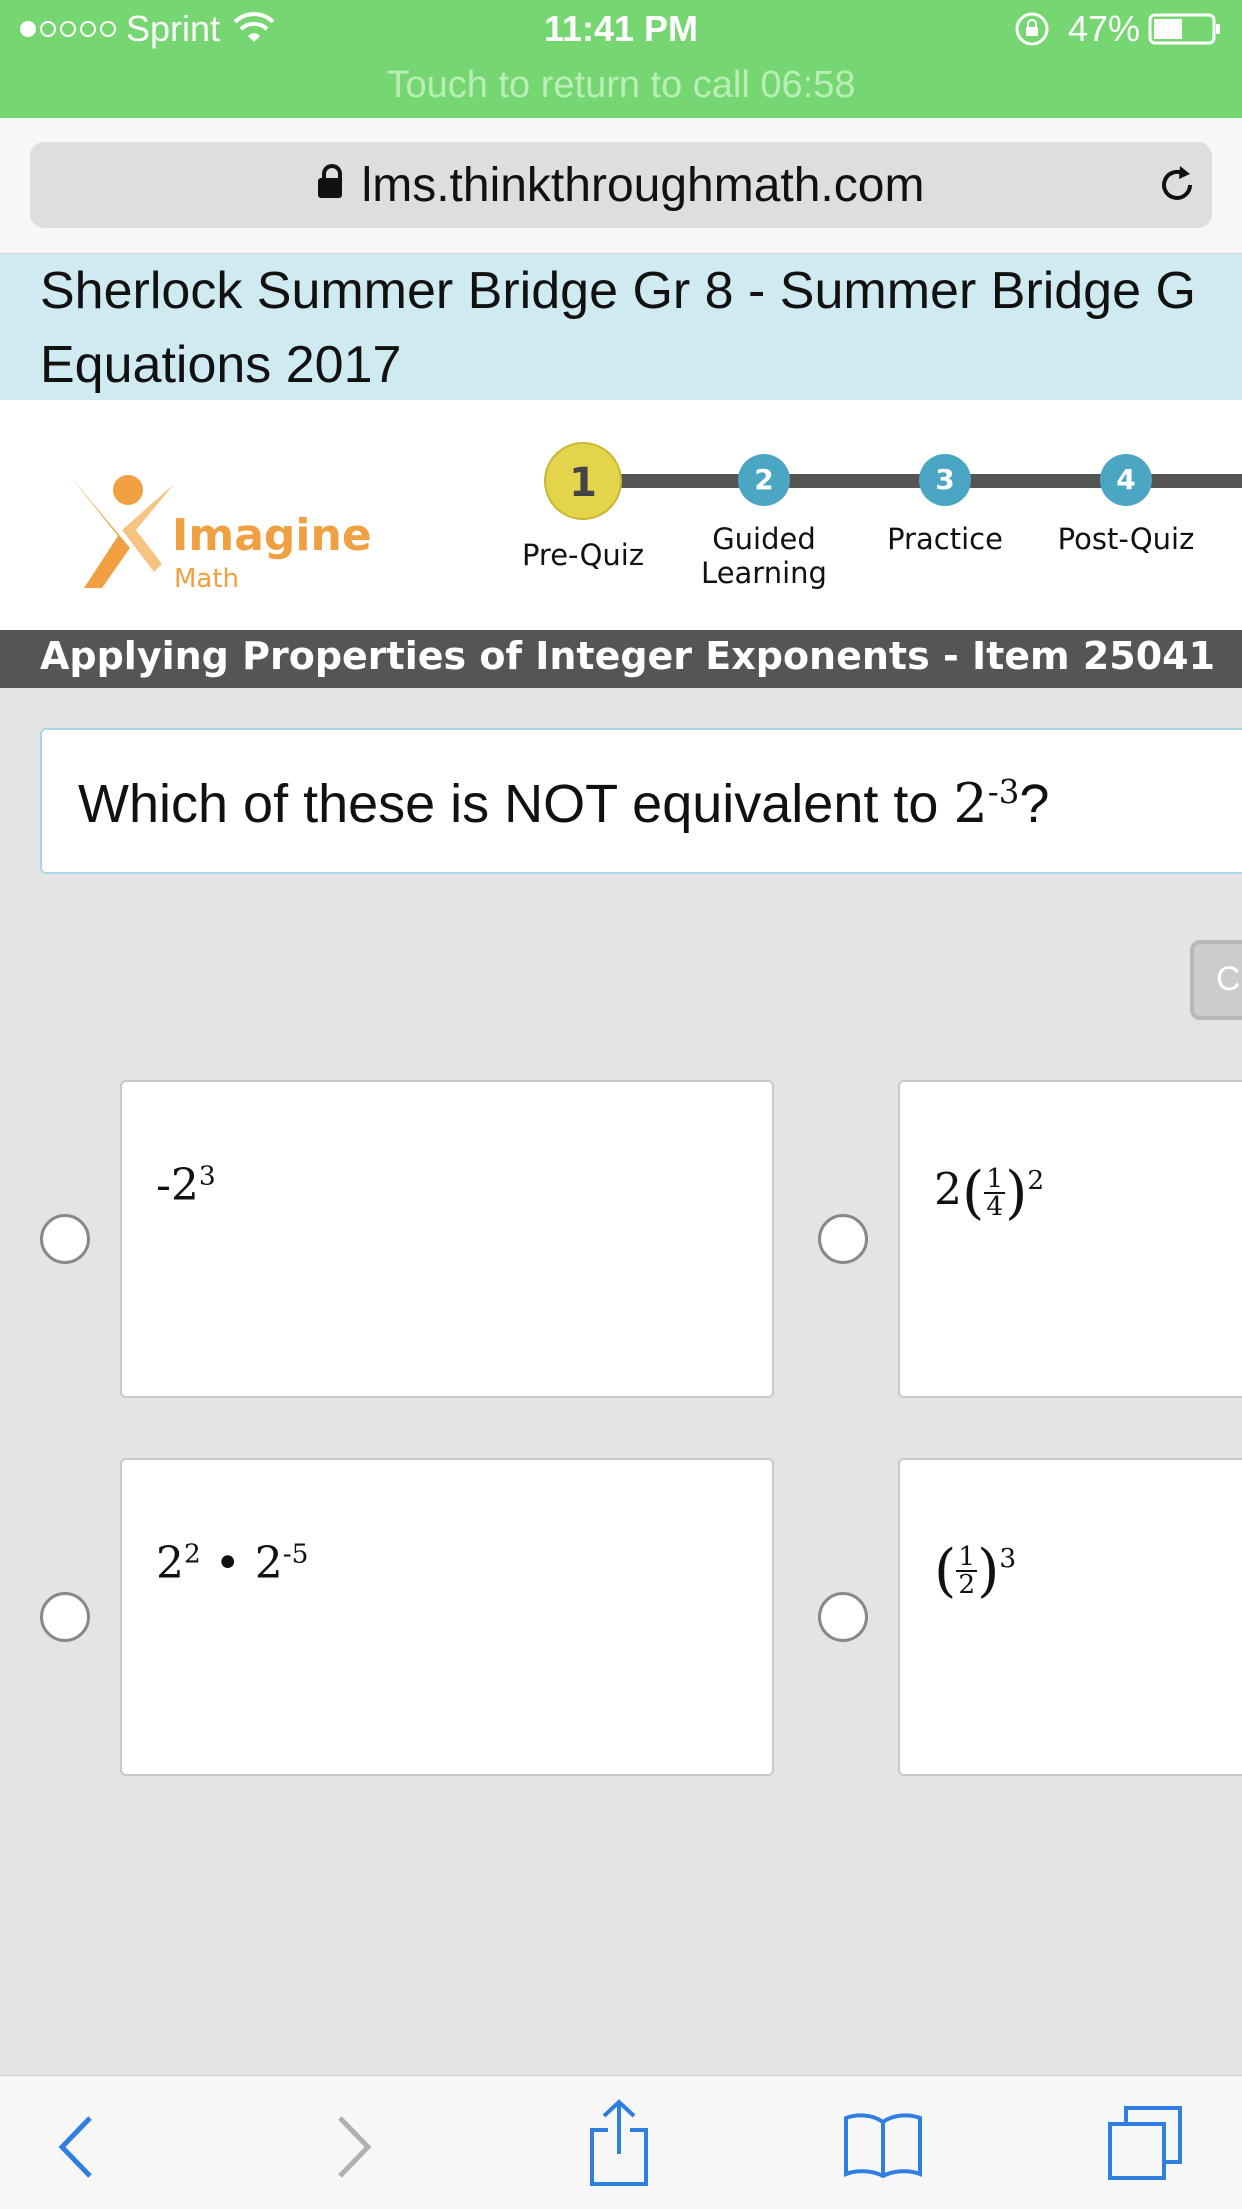  Describe the element at coordinates (221, 365) in the screenshot. I see `course-title-line-2: Equations 2017` at that location.